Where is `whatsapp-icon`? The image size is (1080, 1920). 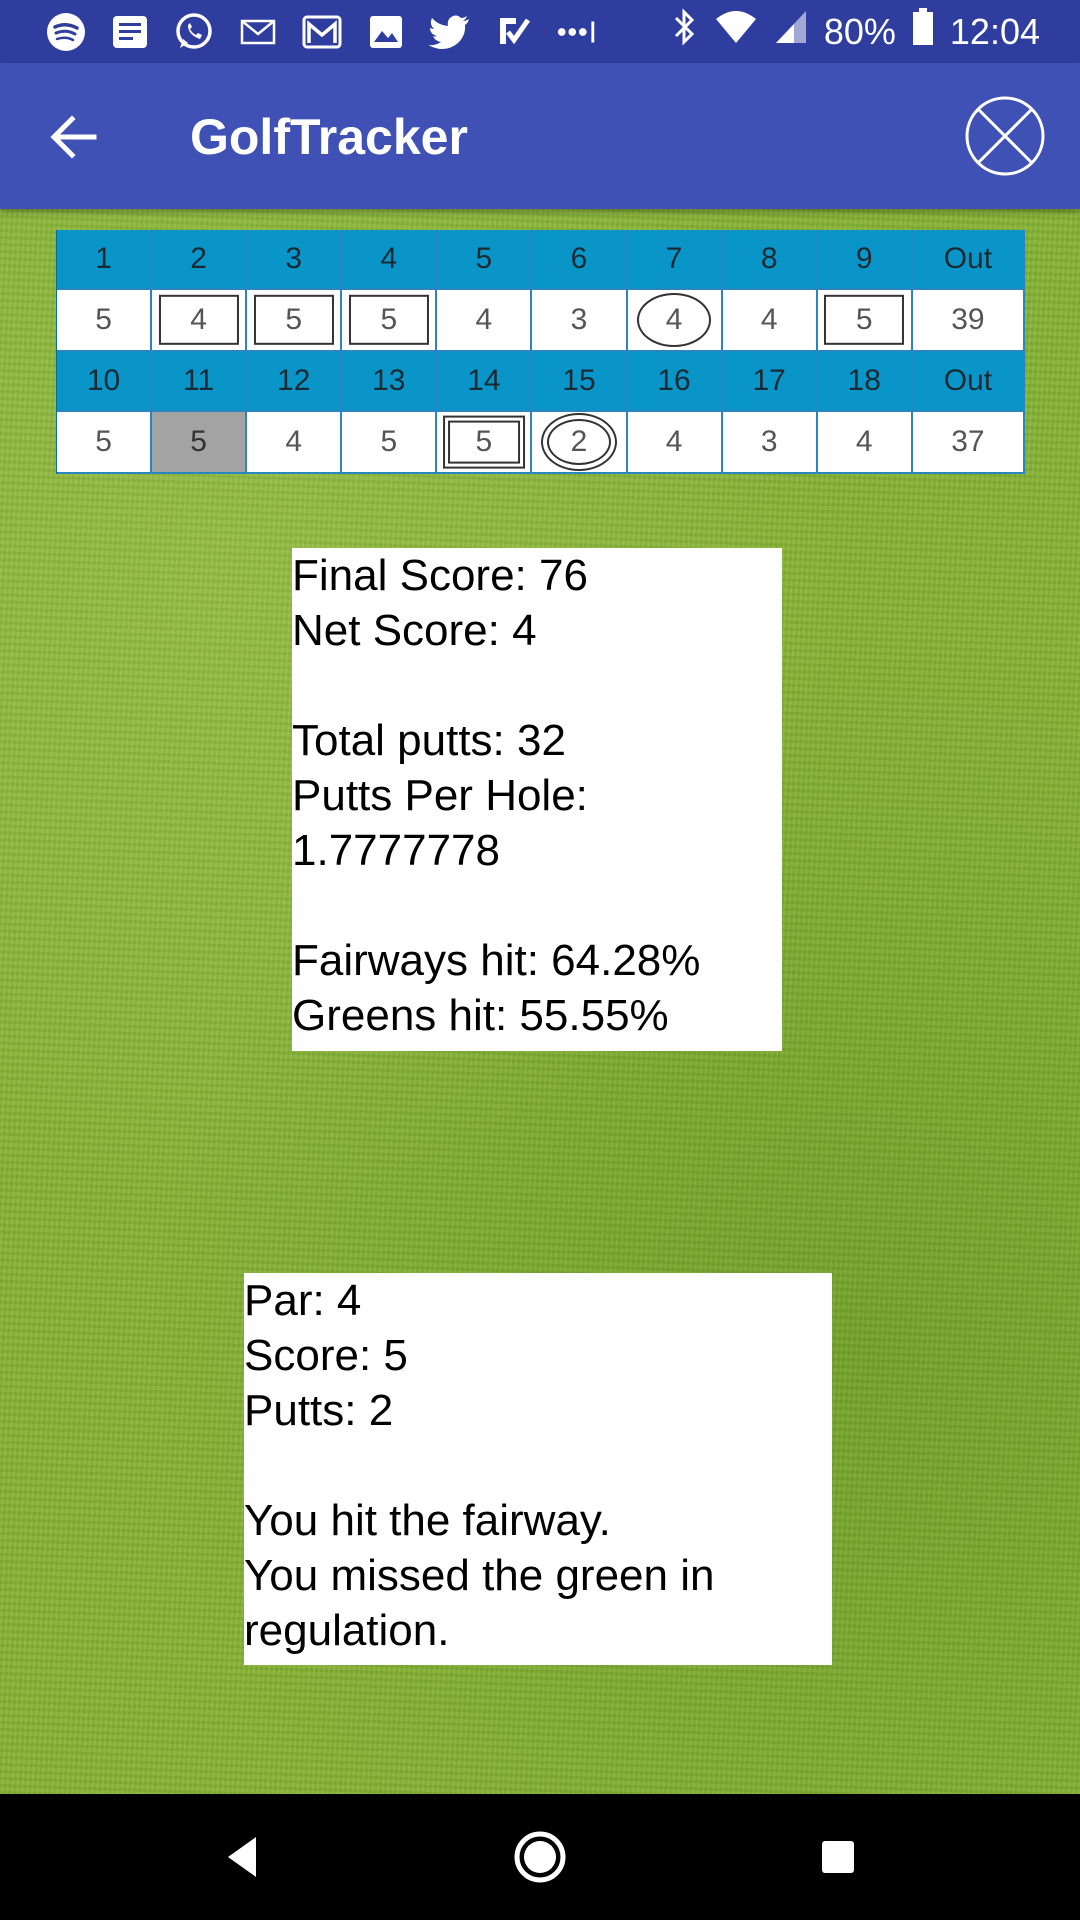
whatsapp-icon is located at coordinates (194, 32).